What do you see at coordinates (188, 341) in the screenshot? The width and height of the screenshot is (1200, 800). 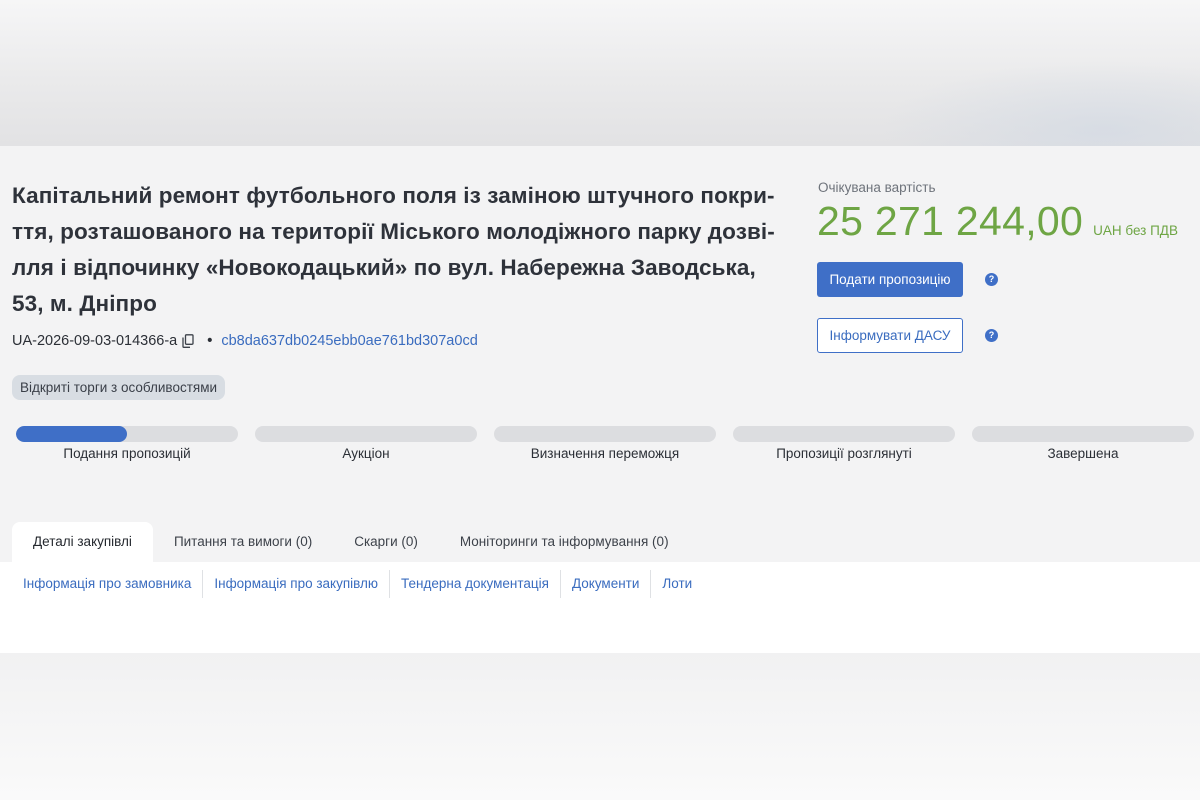 I see `copy-icon` at bounding box center [188, 341].